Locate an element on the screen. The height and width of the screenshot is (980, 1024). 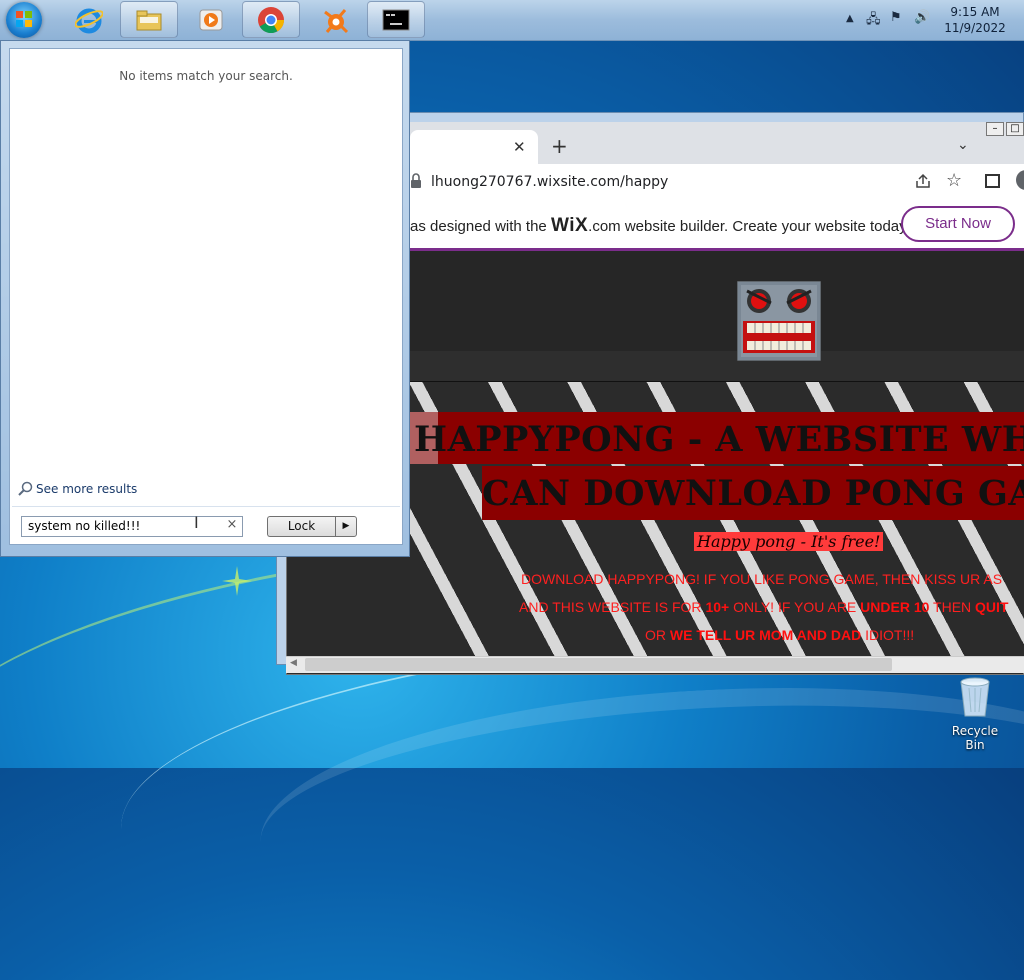
system-tray: ▲ 🖧 ⚑ 🔊 is located at coordinates (892, 20).